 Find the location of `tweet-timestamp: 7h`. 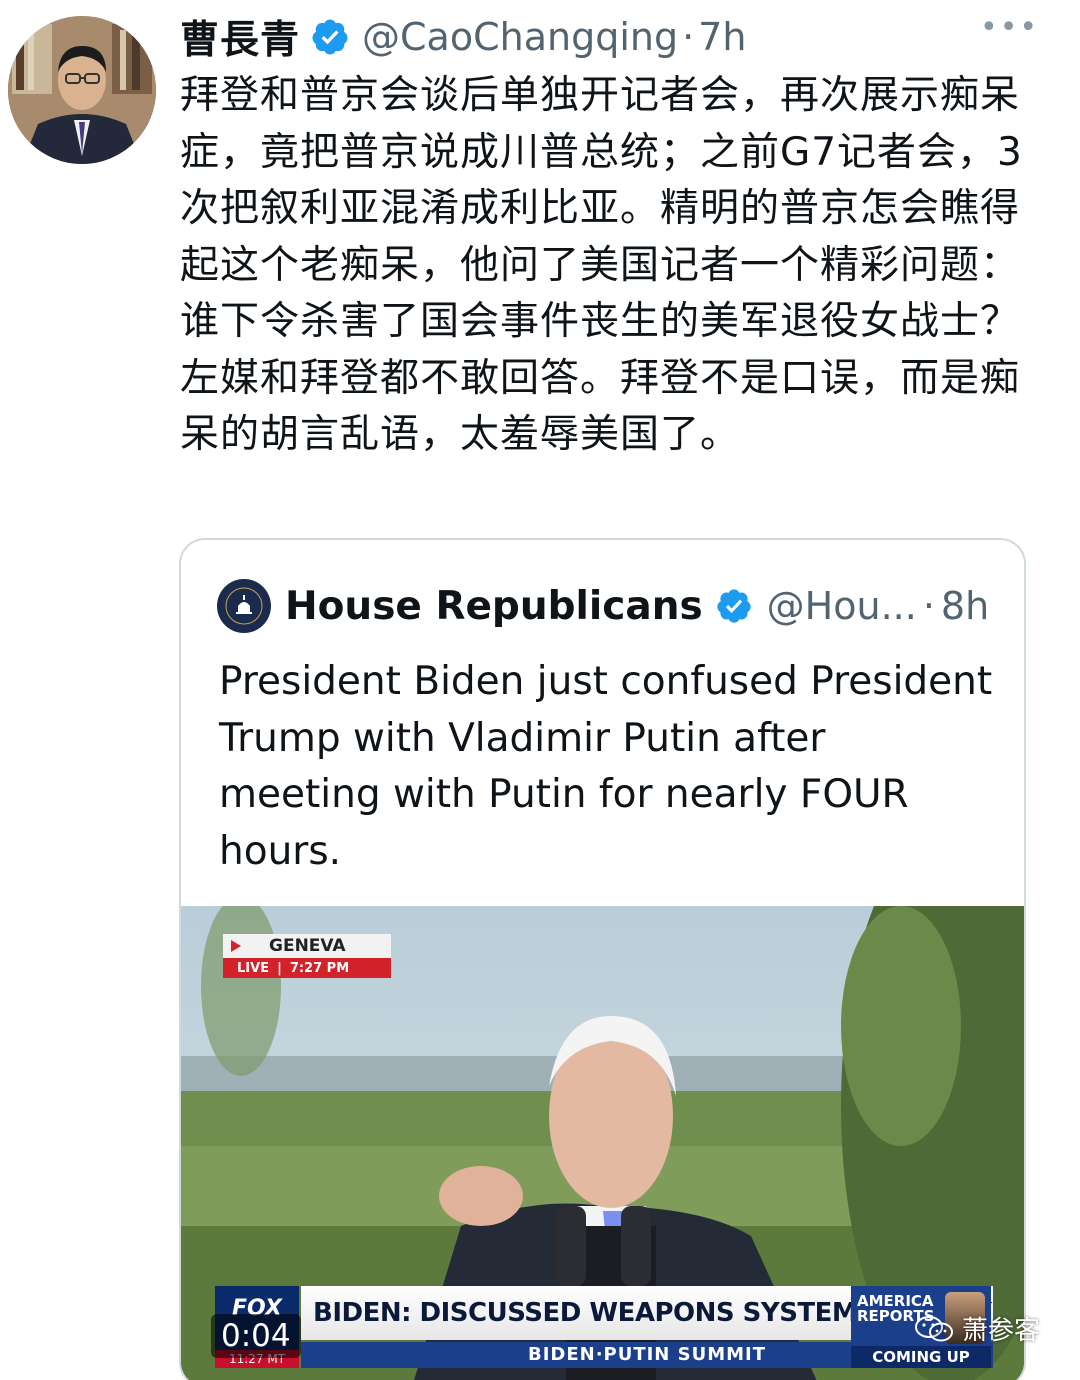

tweet-timestamp: 7h is located at coordinates (722, 37).